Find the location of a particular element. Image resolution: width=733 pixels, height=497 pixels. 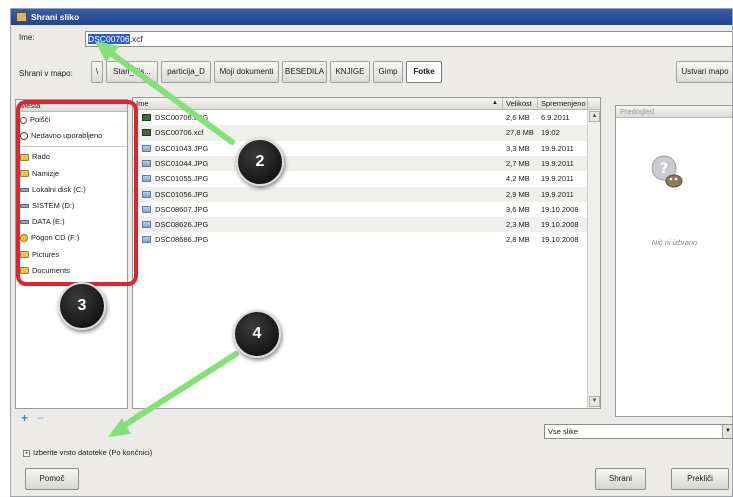

sort-up-icon: ▲ is located at coordinates (495, 103).